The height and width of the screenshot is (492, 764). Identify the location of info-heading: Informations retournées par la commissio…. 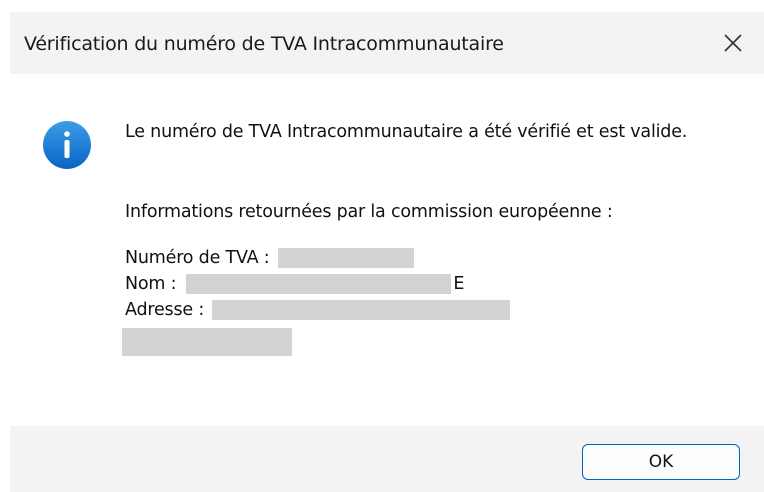
(369, 212).